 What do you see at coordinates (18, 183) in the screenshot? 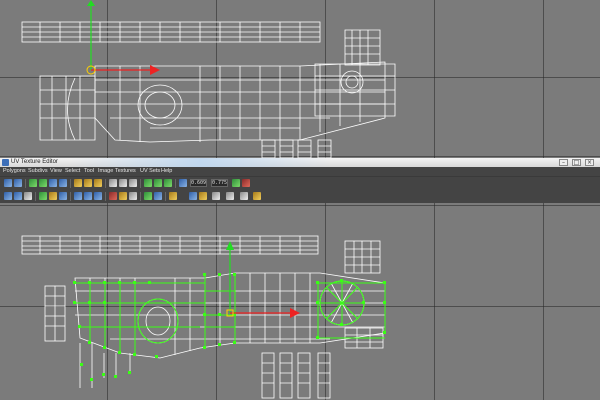
I see `uv-lattice-icon` at bounding box center [18, 183].